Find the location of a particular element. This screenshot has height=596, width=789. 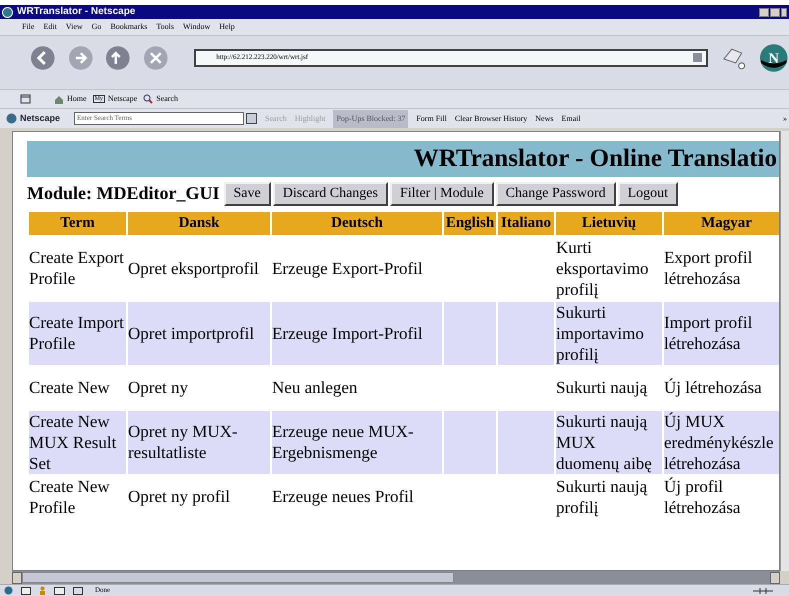

news-button: News is located at coordinates (544, 118).